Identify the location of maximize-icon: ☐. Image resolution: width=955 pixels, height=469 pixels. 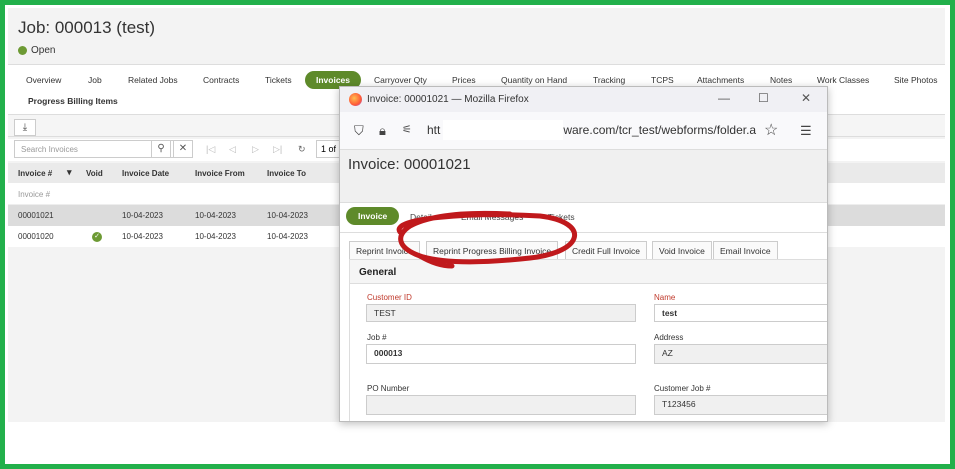
(763, 98).